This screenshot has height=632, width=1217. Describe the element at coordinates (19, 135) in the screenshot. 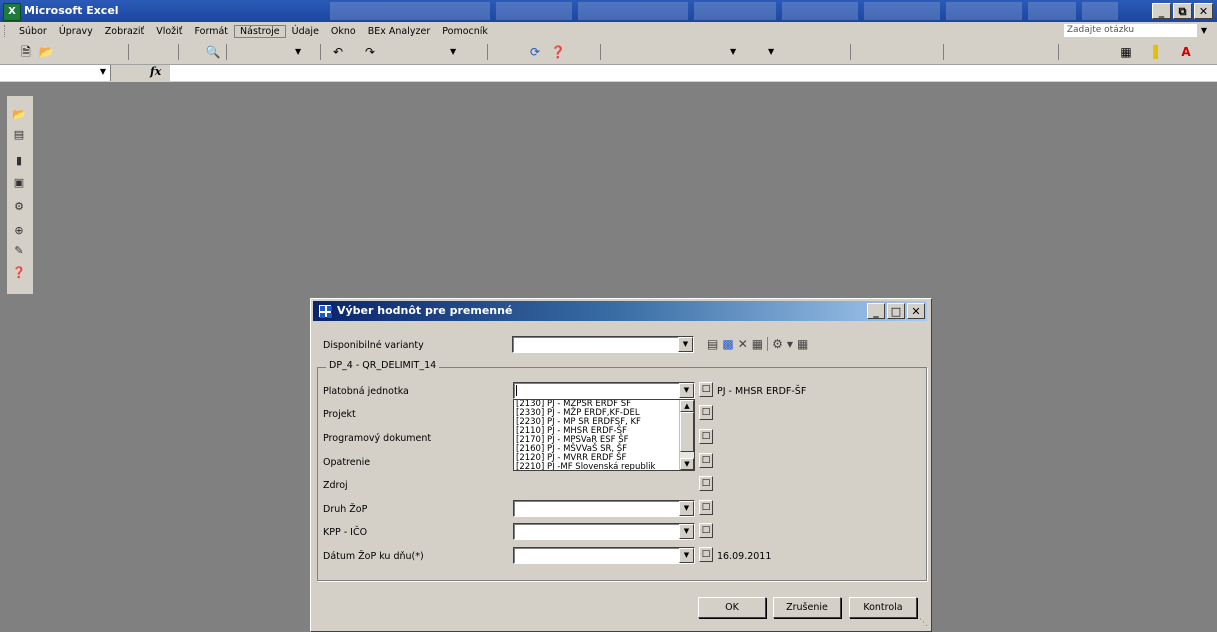

I see `save-icon: ▤` at that location.